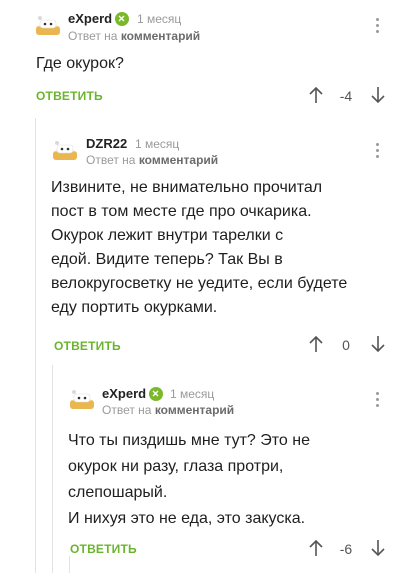 The width and height of the screenshot is (400, 573). I want to click on rating-value: 0, so click(346, 345).